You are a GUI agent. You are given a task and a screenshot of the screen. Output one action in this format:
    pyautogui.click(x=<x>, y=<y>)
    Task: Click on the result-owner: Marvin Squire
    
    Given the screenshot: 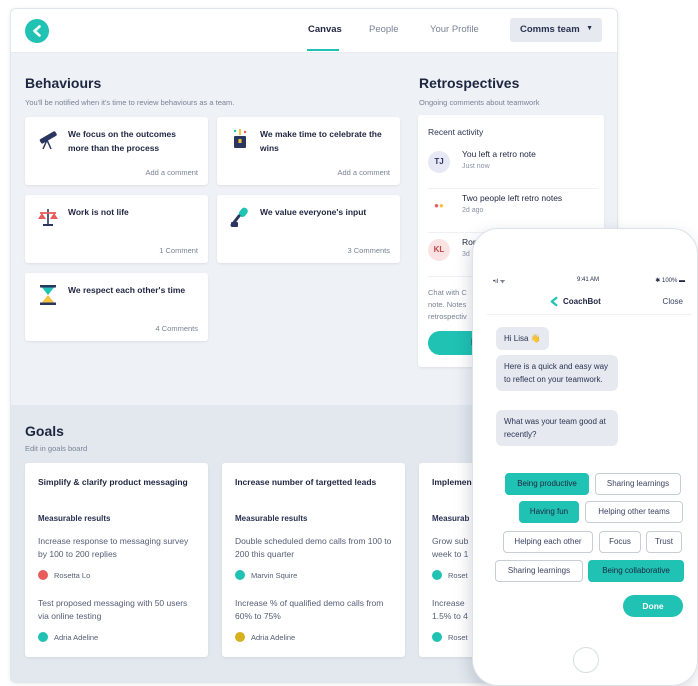 What is the action you would take?
    pyautogui.click(x=266, y=575)
    